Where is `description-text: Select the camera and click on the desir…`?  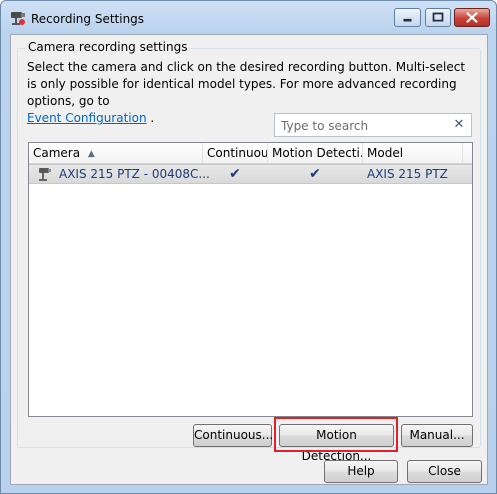 description-text: Select the camera and click on the desir… is located at coordinates (246, 84).